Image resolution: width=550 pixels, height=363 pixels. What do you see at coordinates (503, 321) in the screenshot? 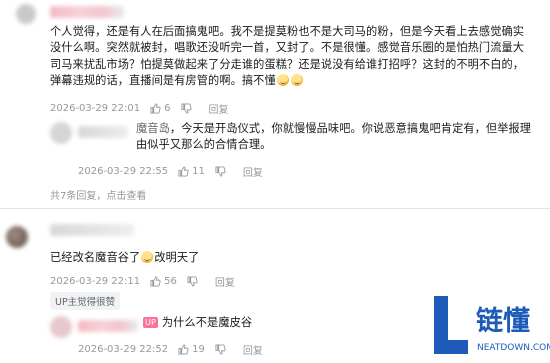
I see `watermark-brand: 链懂` at bounding box center [503, 321].